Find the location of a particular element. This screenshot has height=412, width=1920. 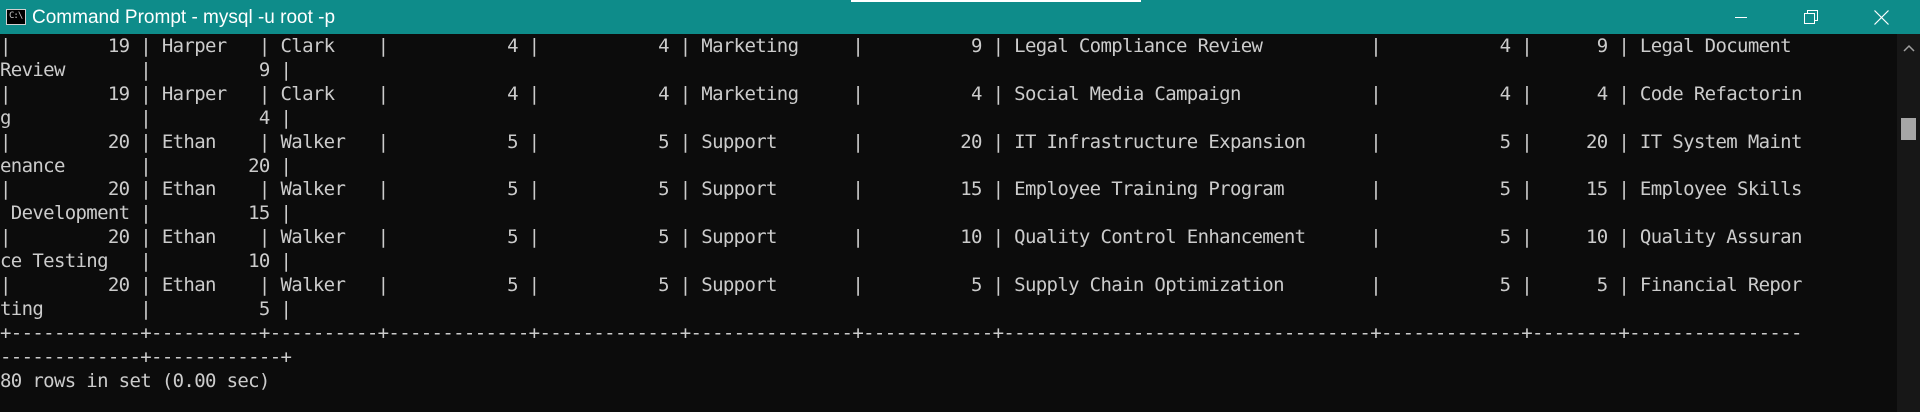

maximize-icon is located at coordinates (1811, 17).